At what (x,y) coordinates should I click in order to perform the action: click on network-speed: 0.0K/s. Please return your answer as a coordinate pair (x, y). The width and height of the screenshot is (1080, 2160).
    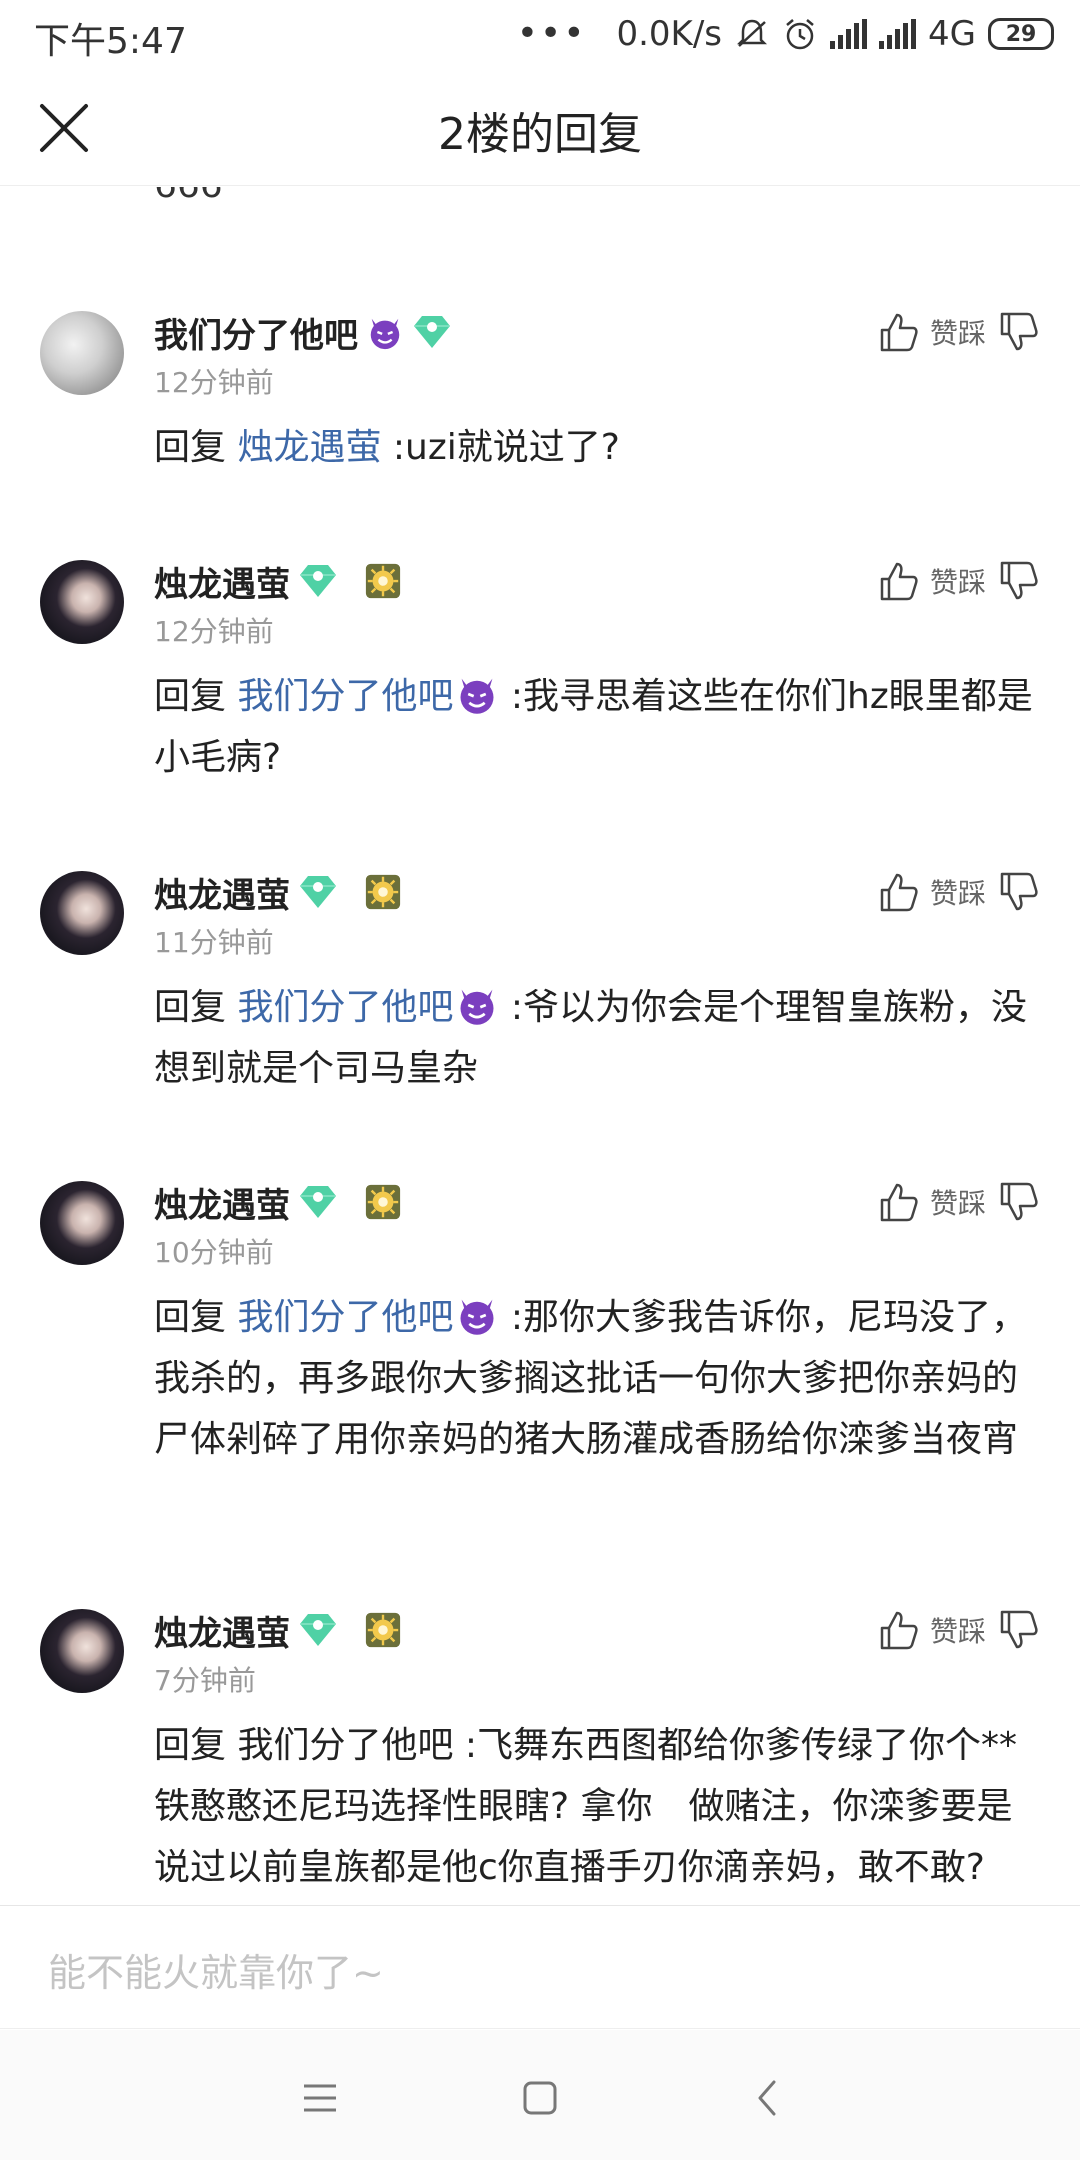
    Looking at the image, I should click on (669, 34).